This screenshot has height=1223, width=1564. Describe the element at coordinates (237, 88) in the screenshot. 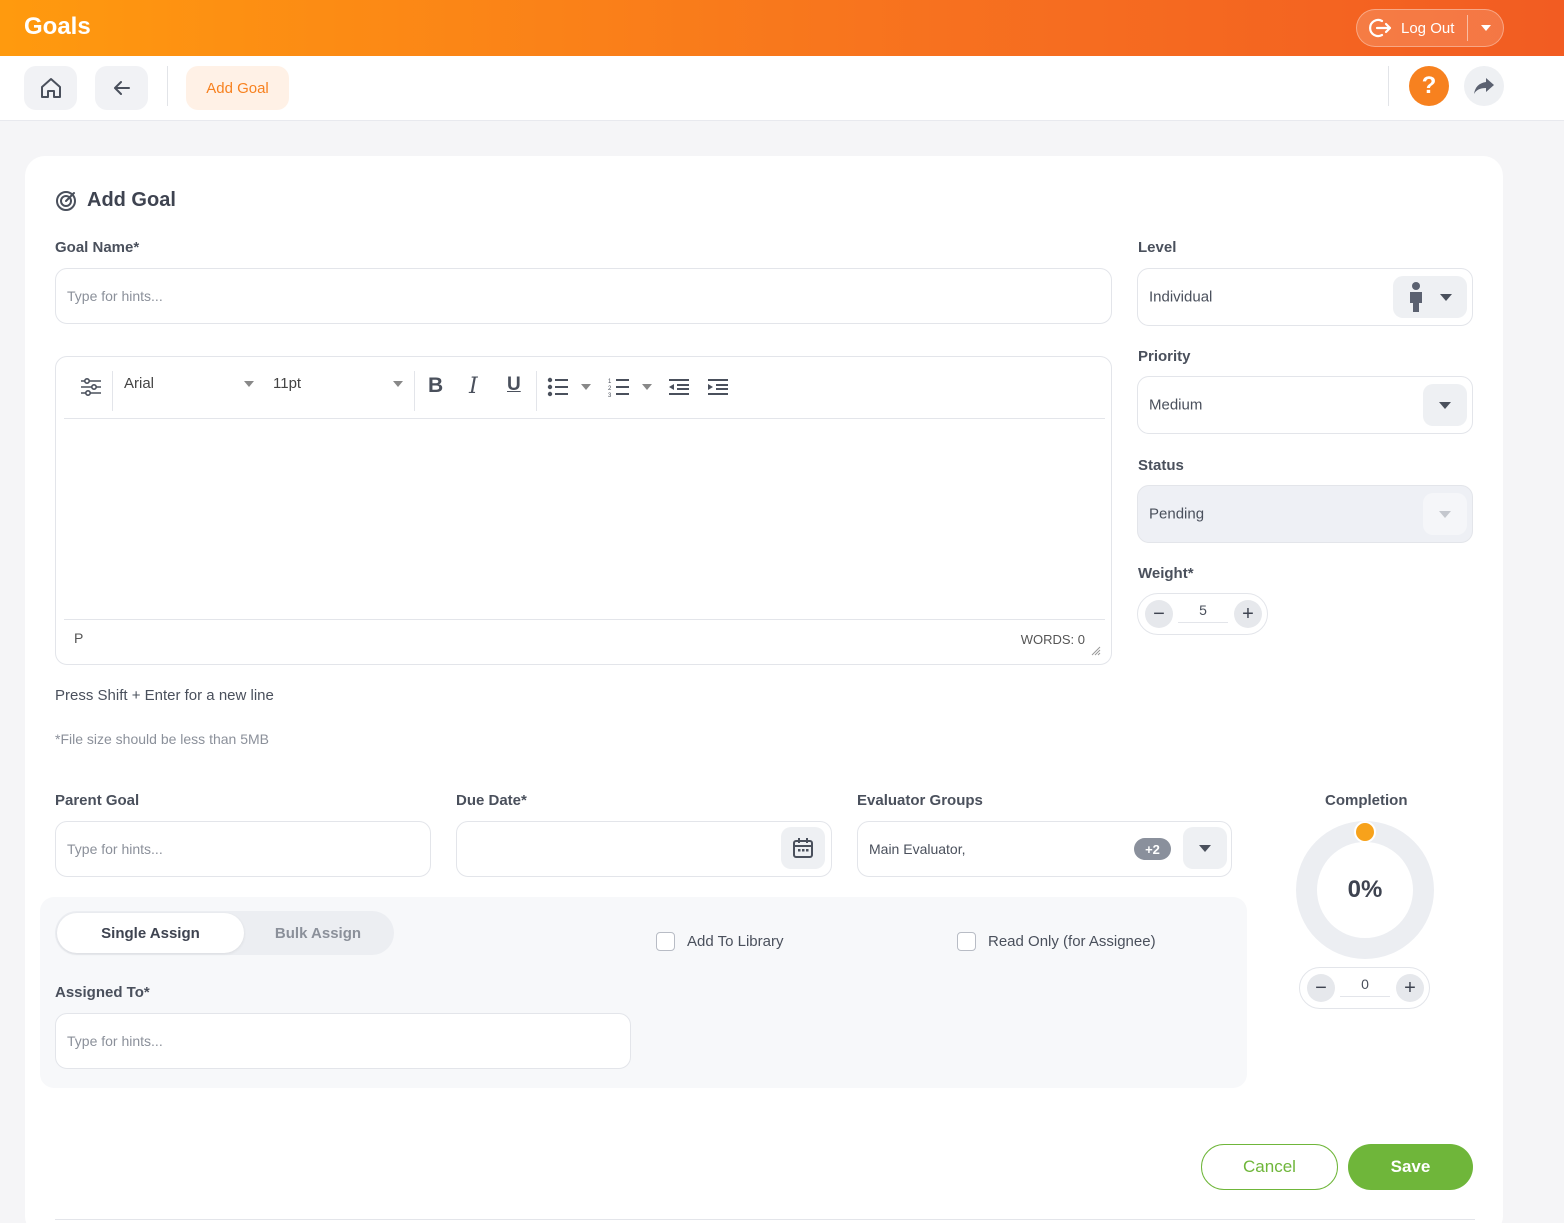

I see `breadcrumb-add-goal: Add Goal` at that location.